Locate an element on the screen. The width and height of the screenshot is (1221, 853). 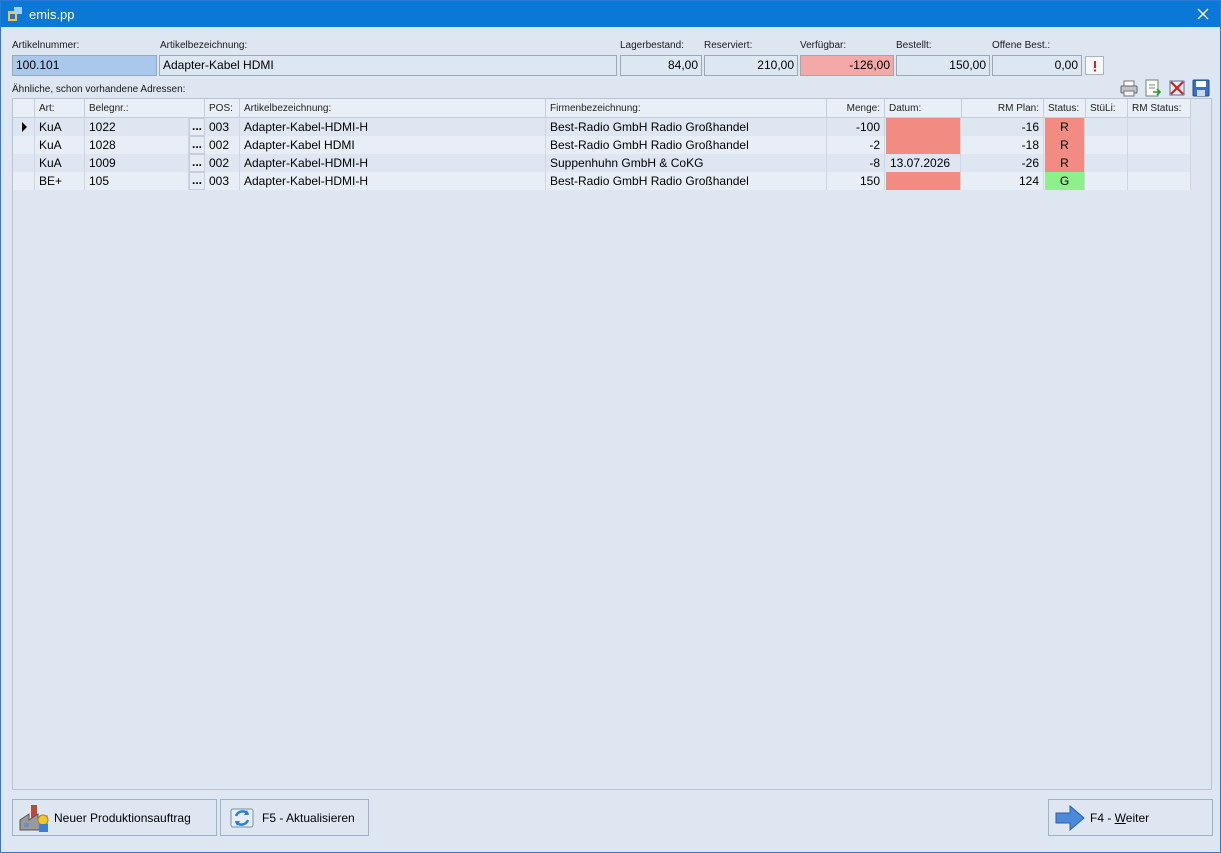
grid-header-datum: Datum: is located at coordinates (923, 108).